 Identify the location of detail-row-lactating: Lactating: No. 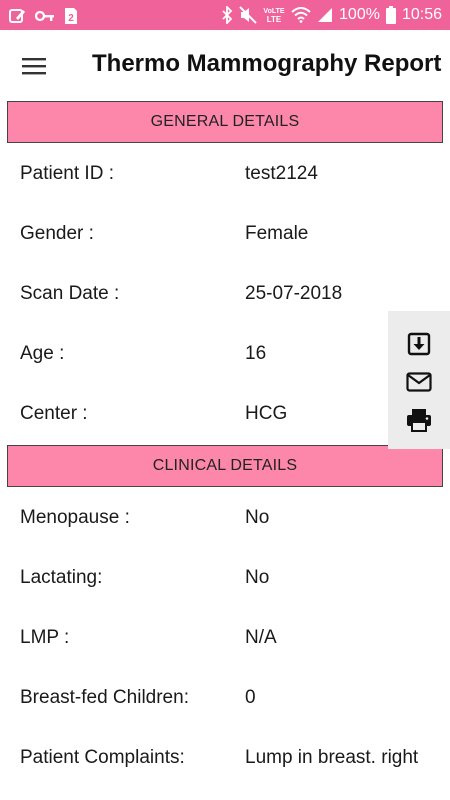
(225, 579).